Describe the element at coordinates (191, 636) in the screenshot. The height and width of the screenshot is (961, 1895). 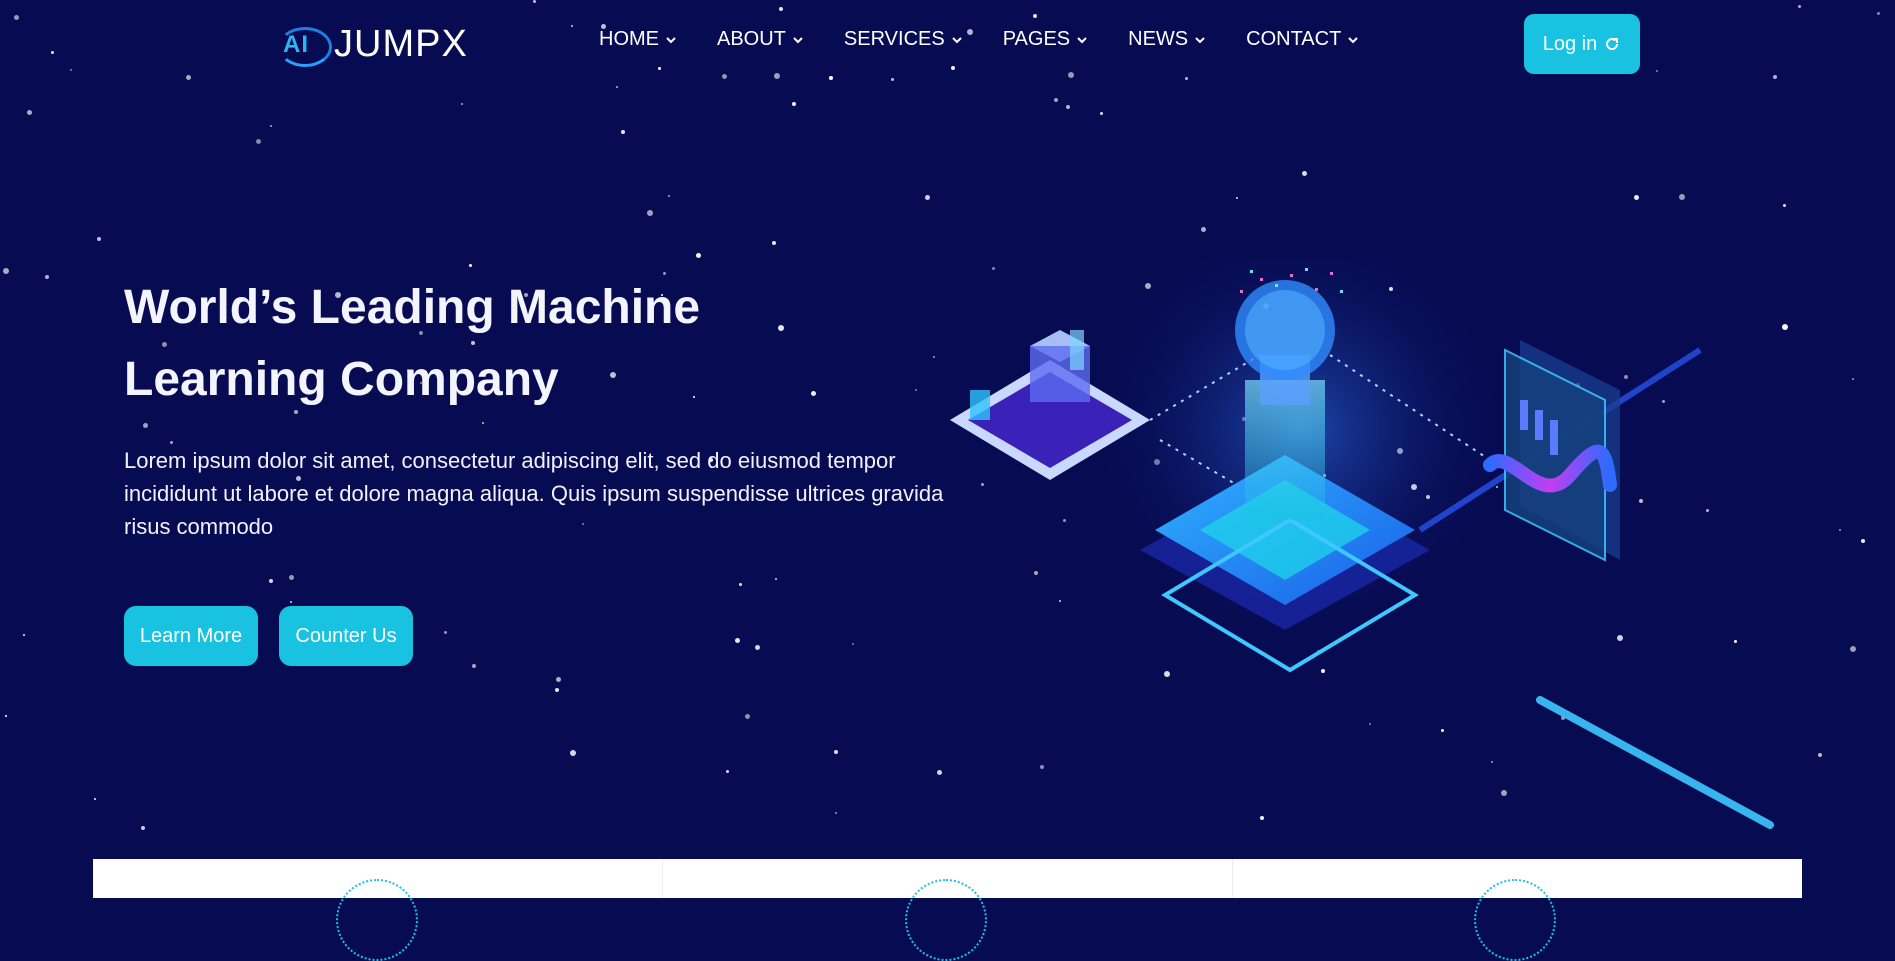
I see `learn-more-button: Learn More` at that location.